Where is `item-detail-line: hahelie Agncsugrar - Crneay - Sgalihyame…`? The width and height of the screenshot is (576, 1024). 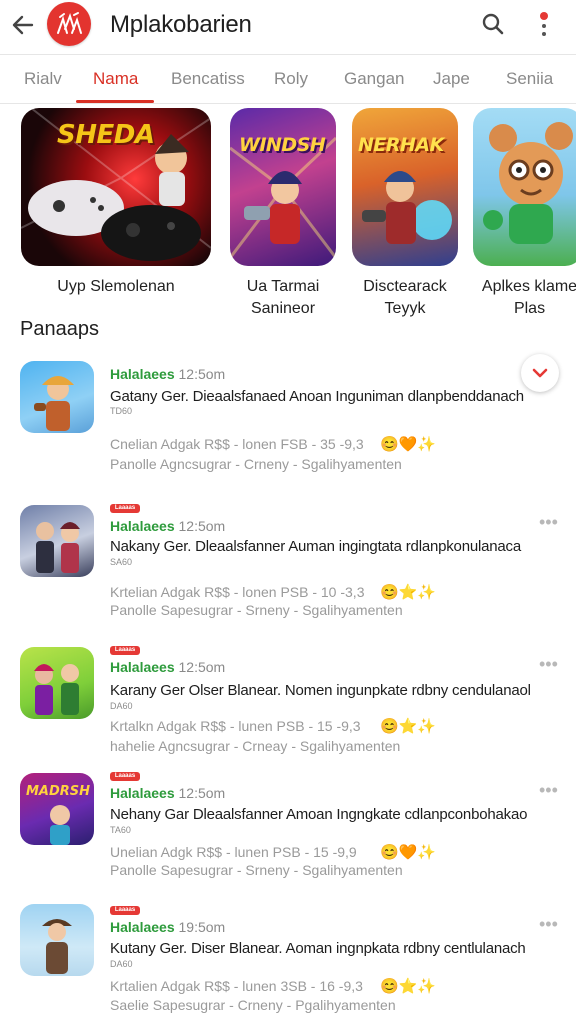 item-detail-line: hahelie Agncsugrar - Crneay - Sgalihyame… is located at coordinates (255, 746).